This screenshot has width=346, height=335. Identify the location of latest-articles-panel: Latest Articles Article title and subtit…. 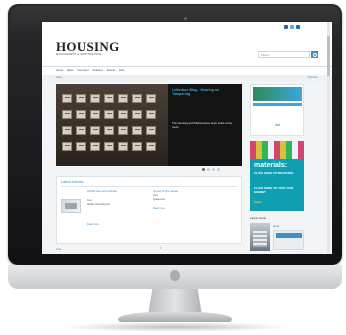
(149, 210).